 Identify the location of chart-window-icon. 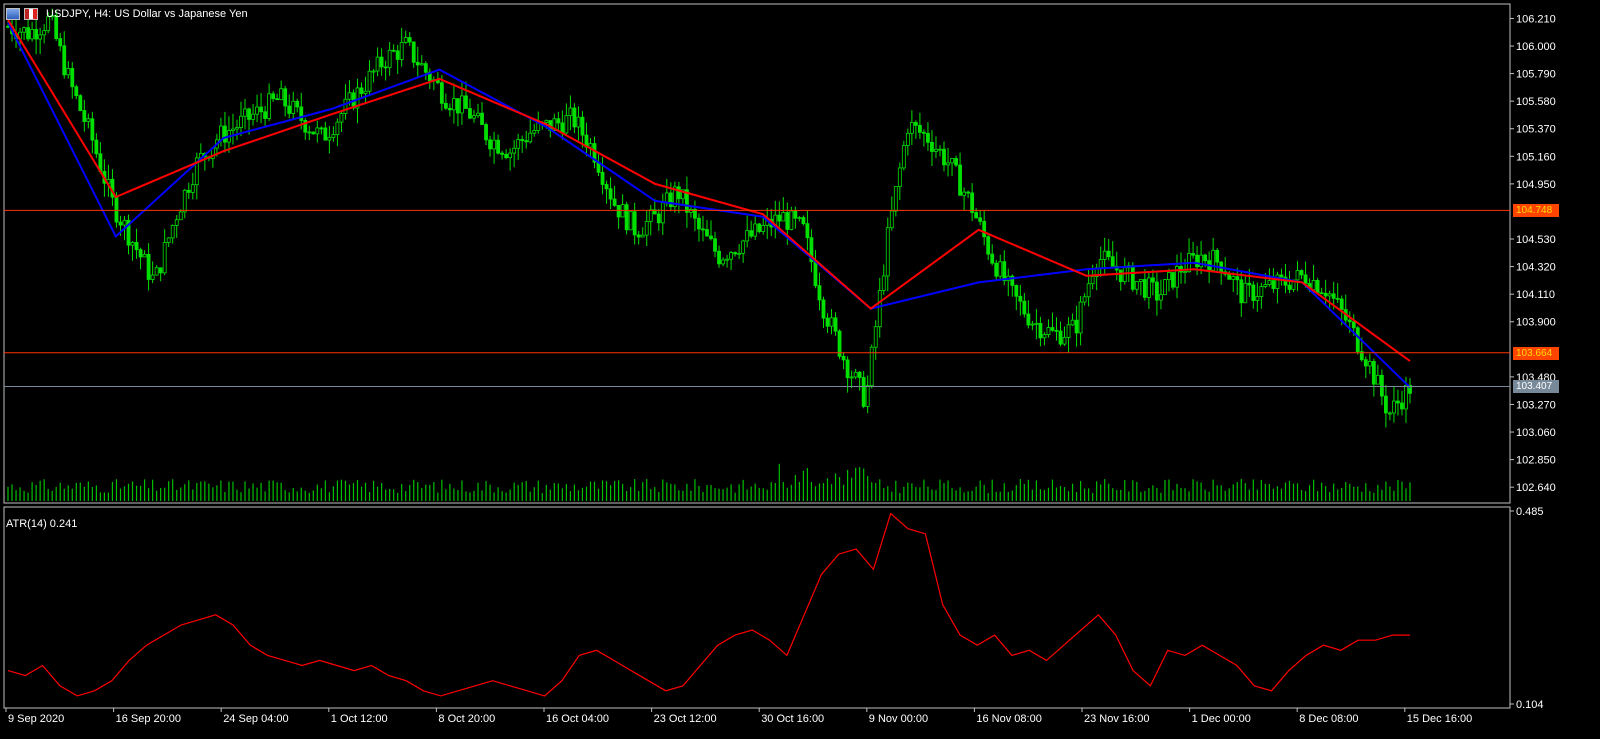
(13, 14).